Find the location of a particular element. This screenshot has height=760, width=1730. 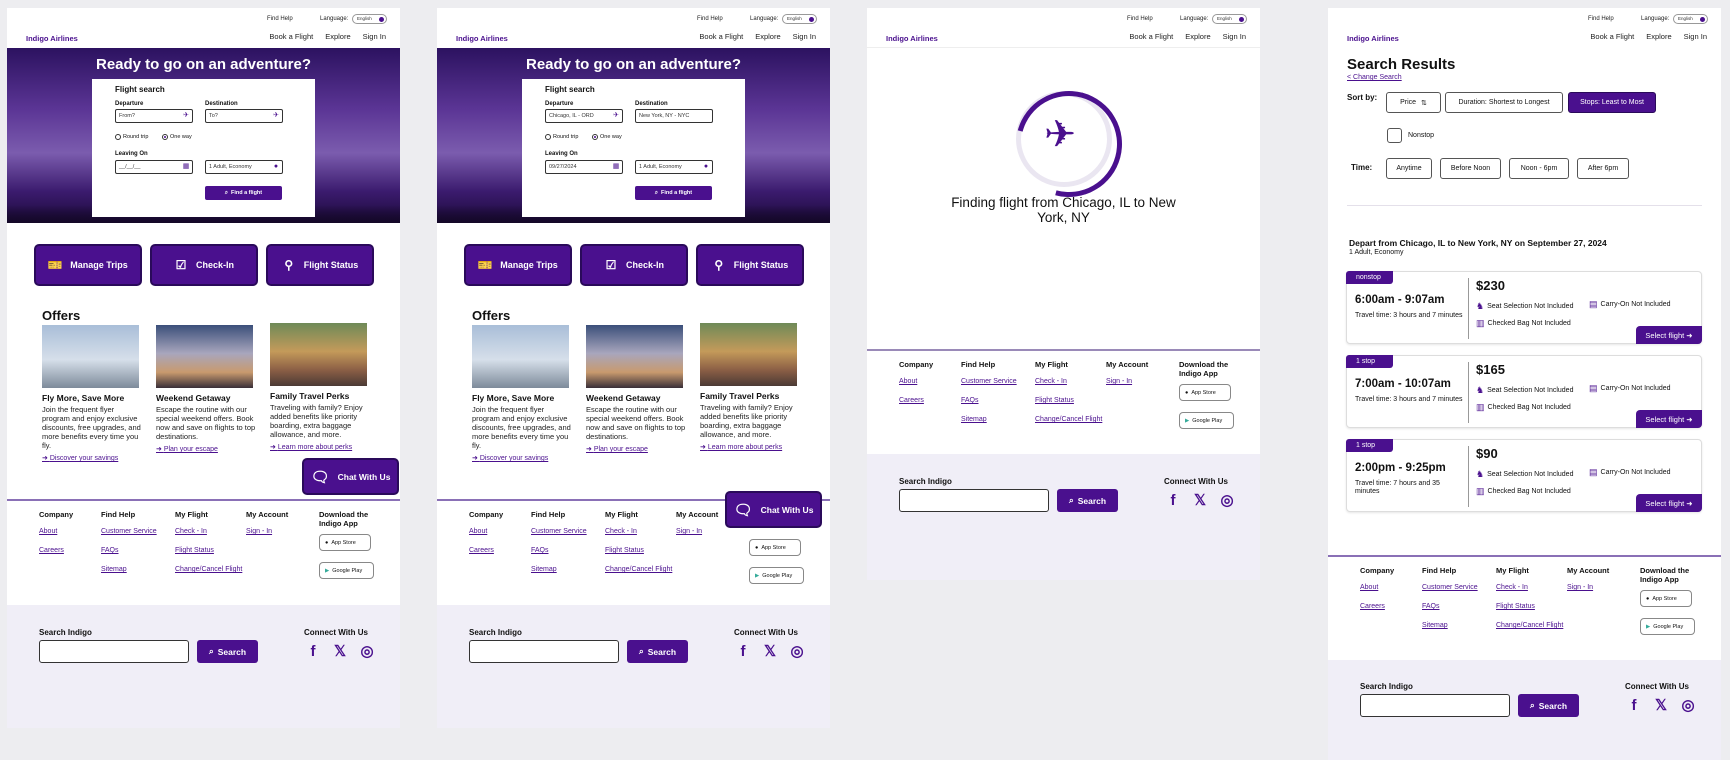

nonstop-checkbox is located at coordinates (1394, 135).